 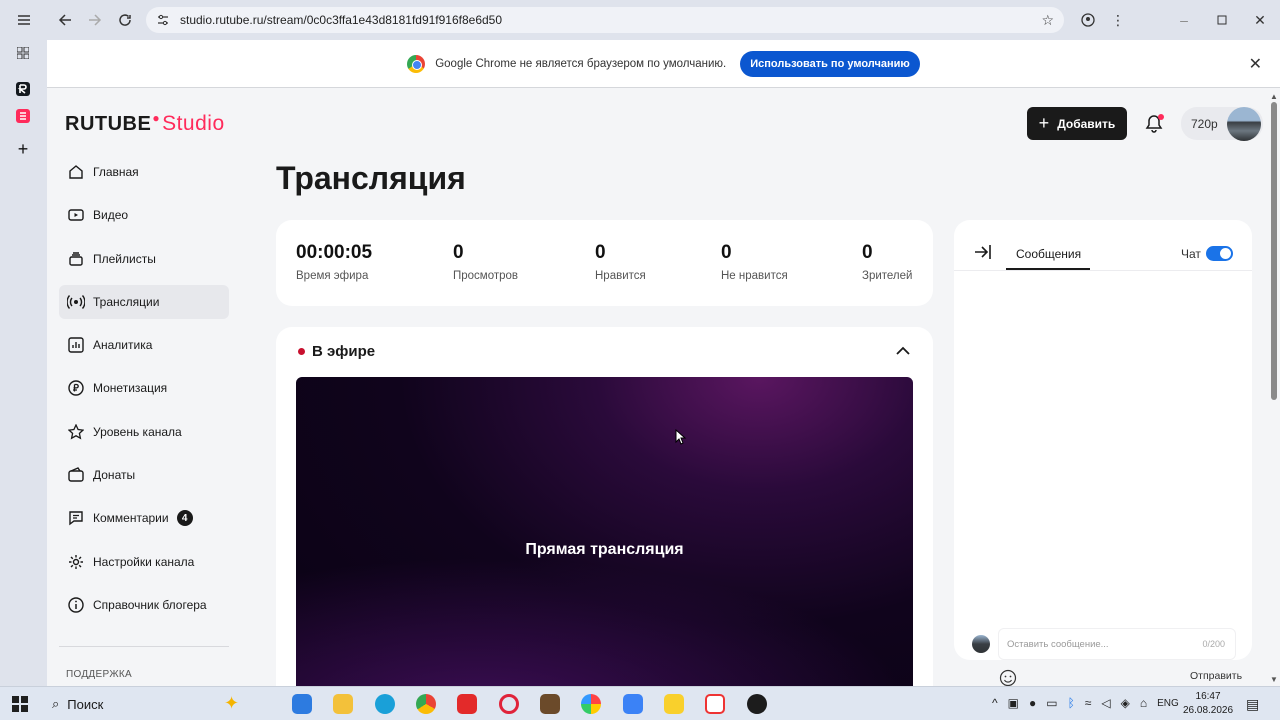 What do you see at coordinates (99, 674) in the screenshot?
I see `support-heading: ПОДДЕРЖКА` at bounding box center [99, 674].